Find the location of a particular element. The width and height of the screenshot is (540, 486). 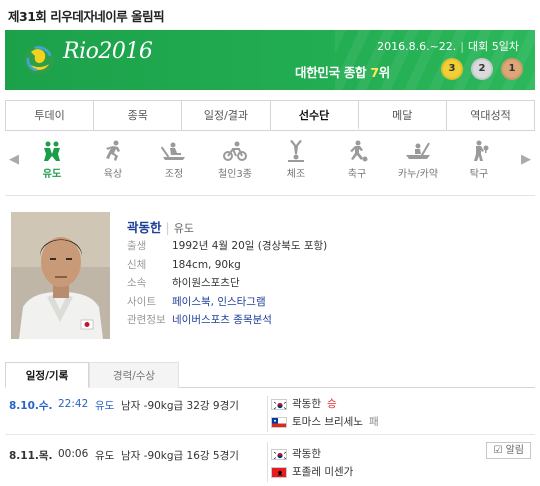

alarm-button: ☑ 알림 is located at coordinates (508, 450).